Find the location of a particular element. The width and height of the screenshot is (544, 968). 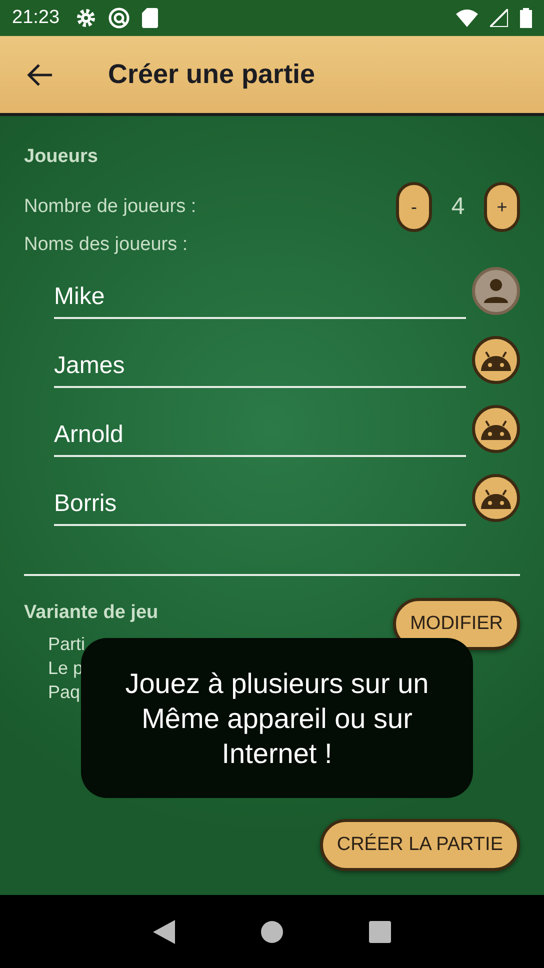

battery-icon is located at coordinates (526, 18).